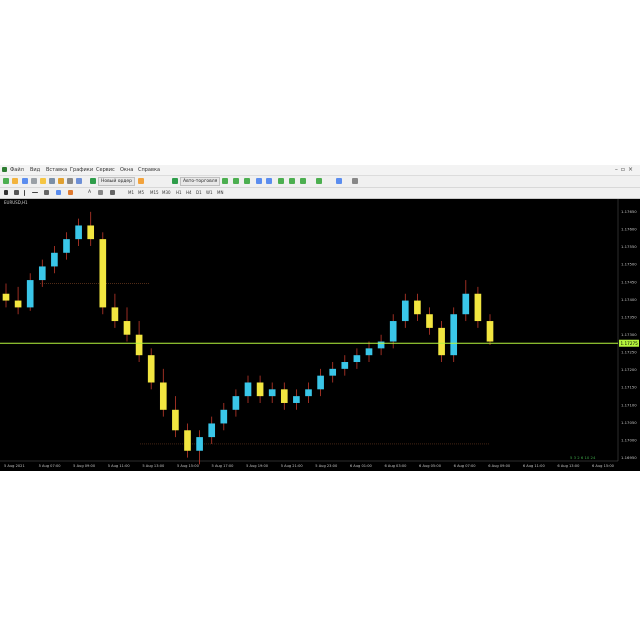  What do you see at coordinates (281, 181) in the screenshot?
I see `tile-windows-icon` at bounding box center [281, 181].